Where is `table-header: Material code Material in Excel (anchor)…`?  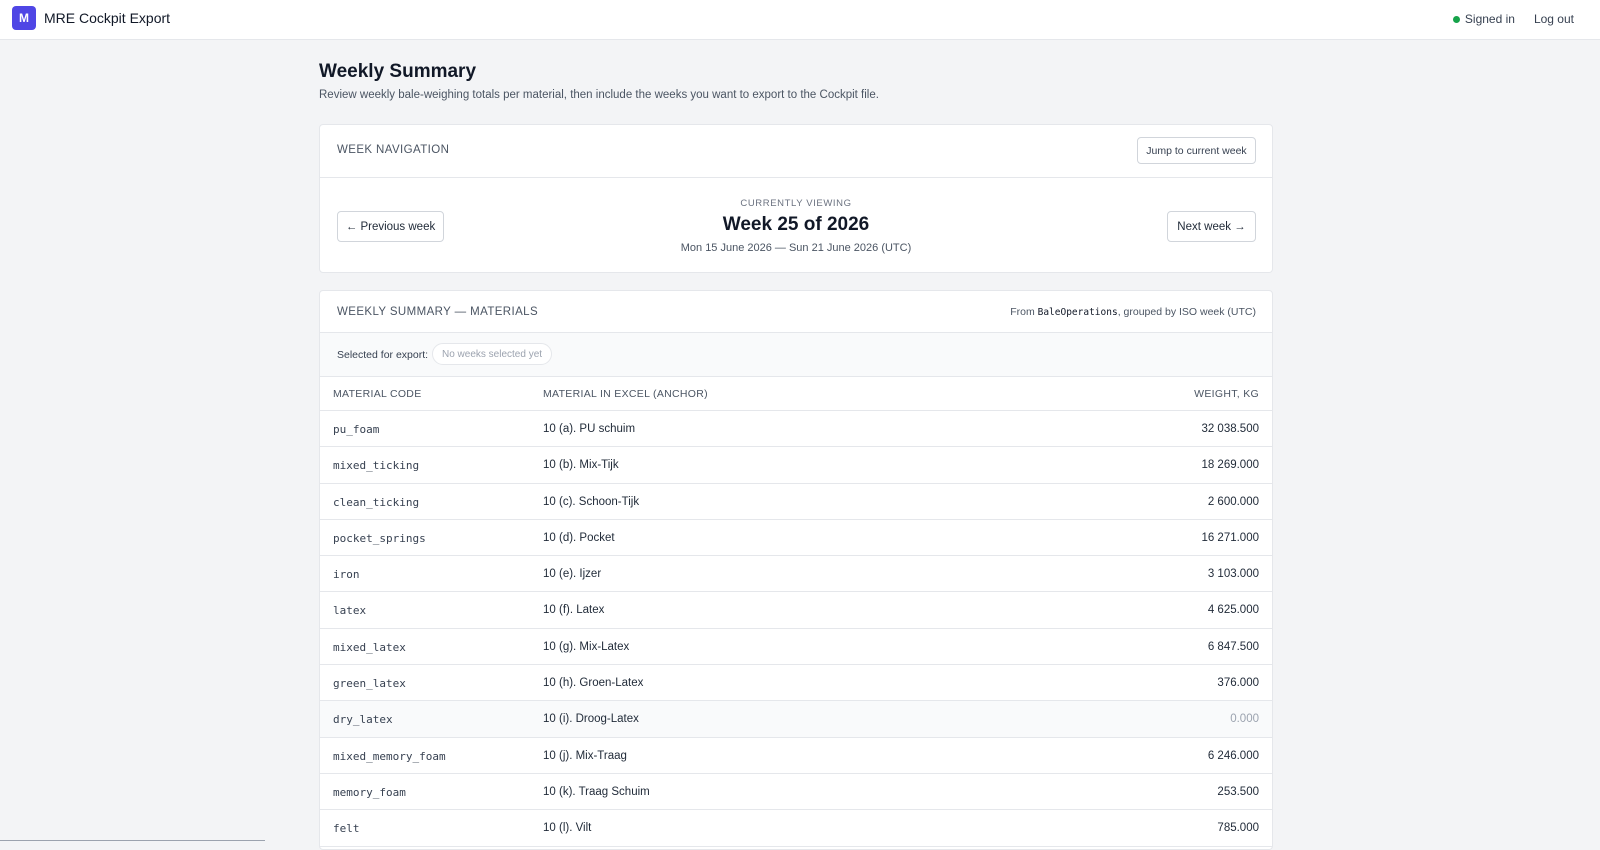 table-header: Material code Material in Excel (anchor)… is located at coordinates (796, 394).